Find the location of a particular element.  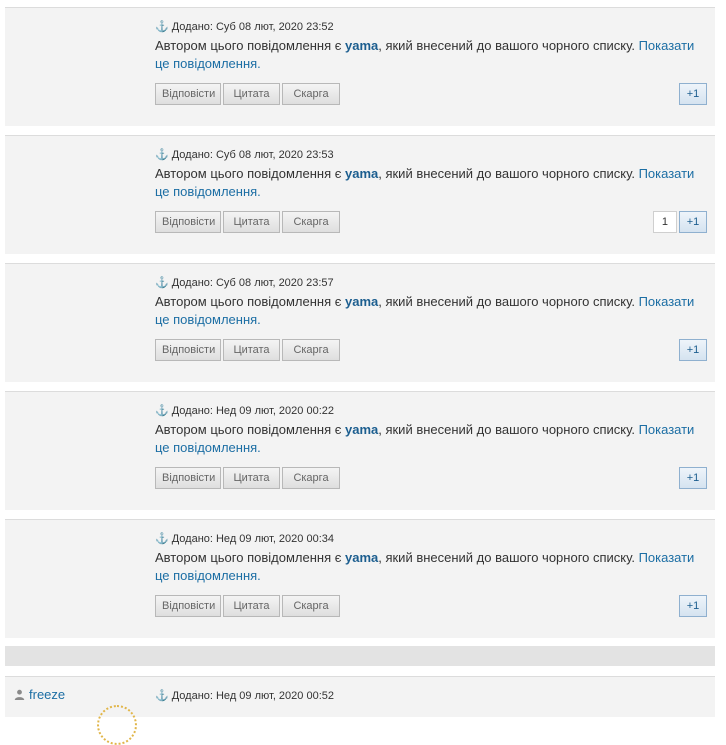

post-date: Додано: Нед 09 лют, 2020 00:34 is located at coordinates (252, 538).